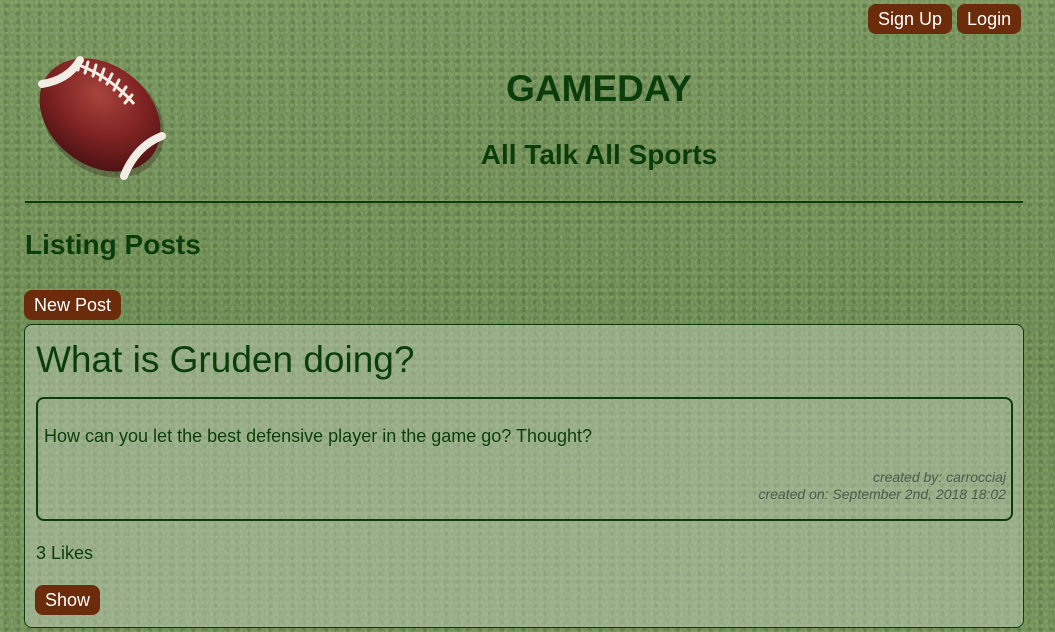  What do you see at coordinates (65, 553) in the screenshot?
I see `post-likes: 3 Likes` at bounding box center [65, 553].